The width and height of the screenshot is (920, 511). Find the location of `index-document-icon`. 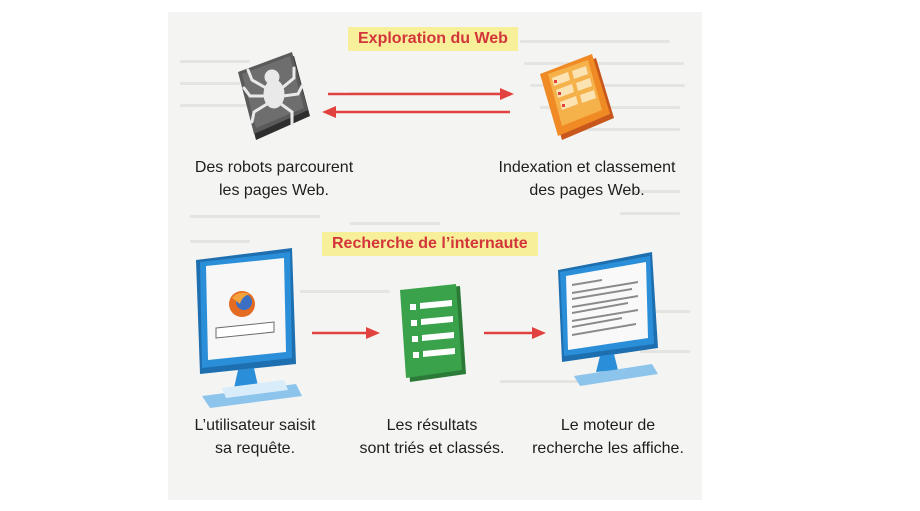

index-document-icon is located at coordinates (577, 97).